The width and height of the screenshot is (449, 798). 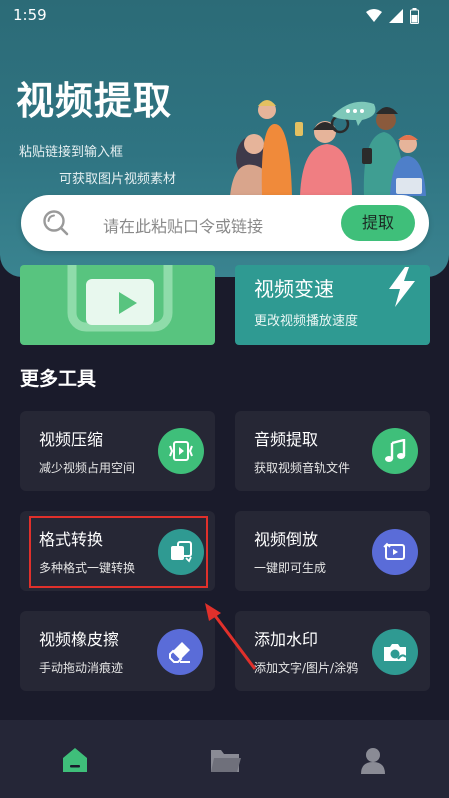 I want to click on header-subtitle-2: 可获取图片视频素材, so click(x=118, y=179).